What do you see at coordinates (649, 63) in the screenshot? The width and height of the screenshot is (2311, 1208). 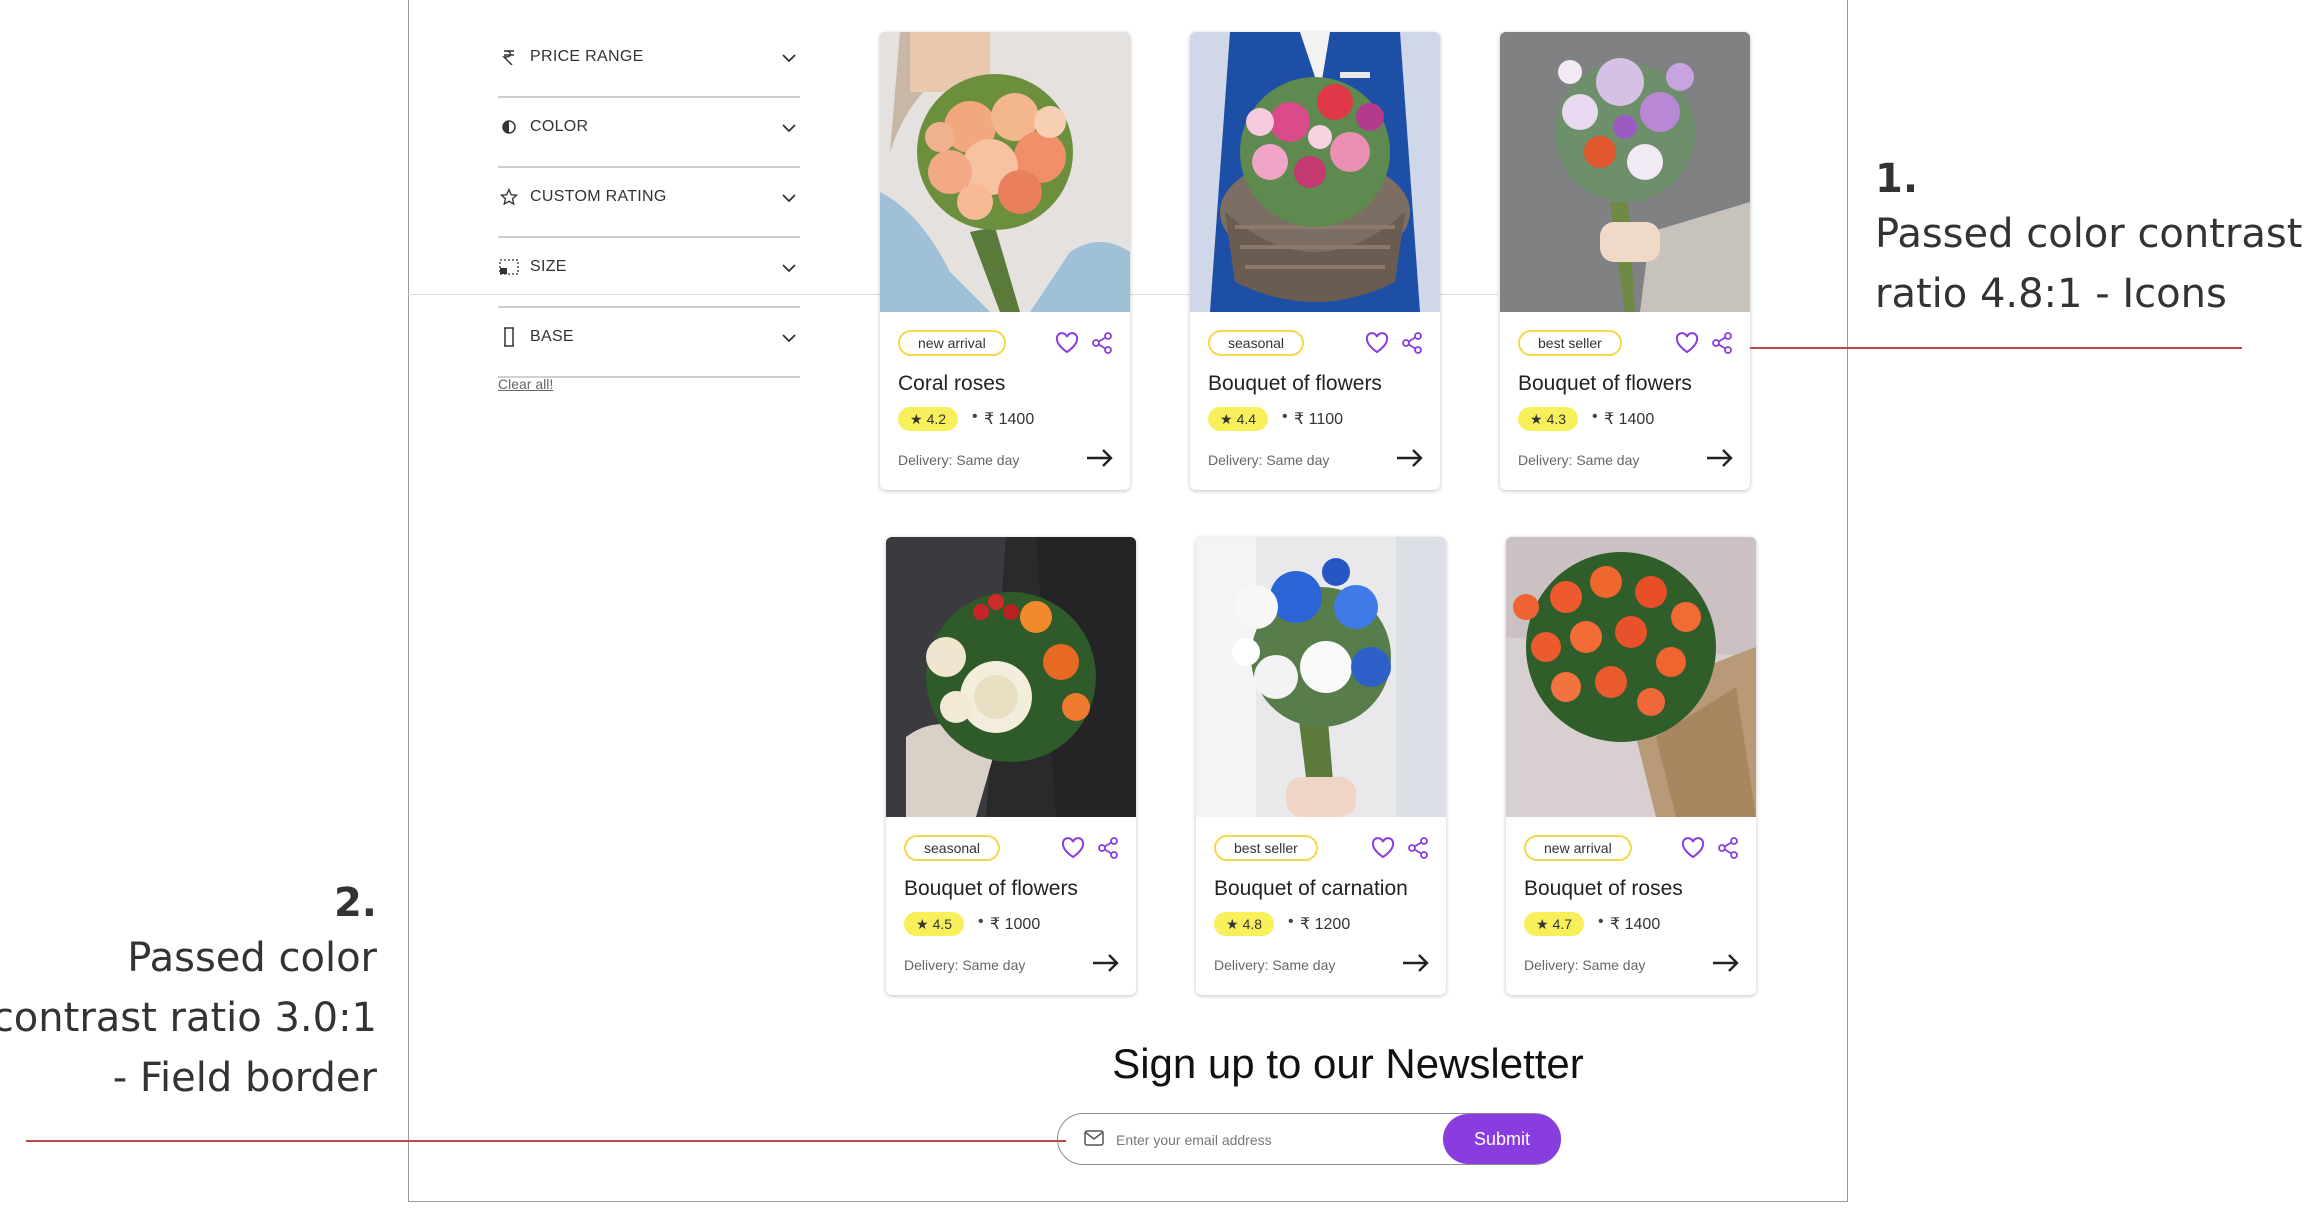 I see `filter-price-range: PRICE RANGE` at bounding box center [649, 63].